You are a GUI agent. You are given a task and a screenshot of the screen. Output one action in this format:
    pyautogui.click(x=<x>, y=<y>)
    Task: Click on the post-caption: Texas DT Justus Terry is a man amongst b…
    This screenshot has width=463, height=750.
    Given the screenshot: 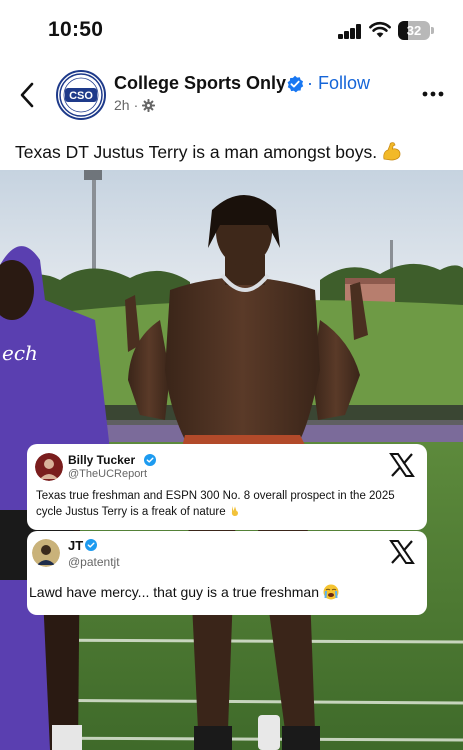 What is the action you would take?
    pyautogui.click(x=209, y=151)
    